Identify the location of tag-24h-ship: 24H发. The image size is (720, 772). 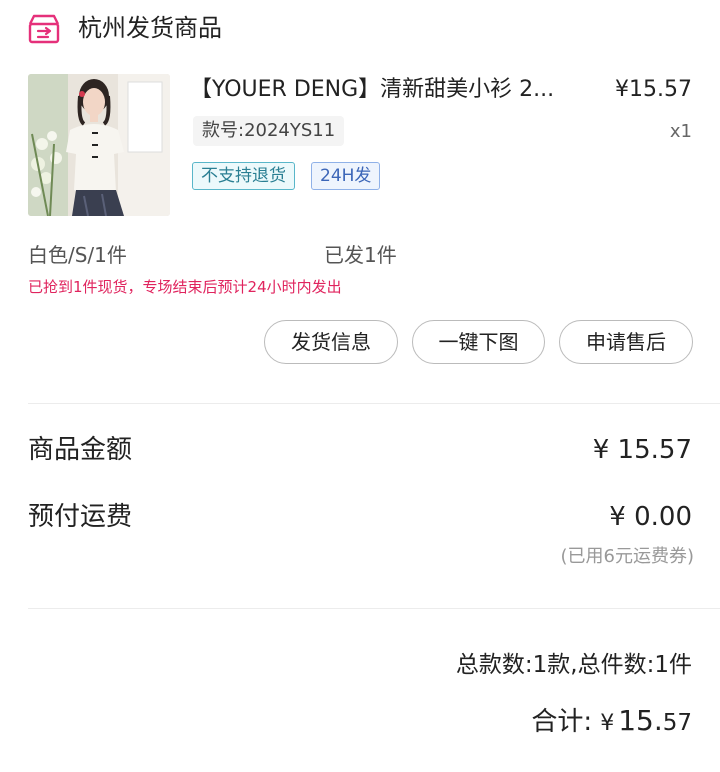
(346, 176).